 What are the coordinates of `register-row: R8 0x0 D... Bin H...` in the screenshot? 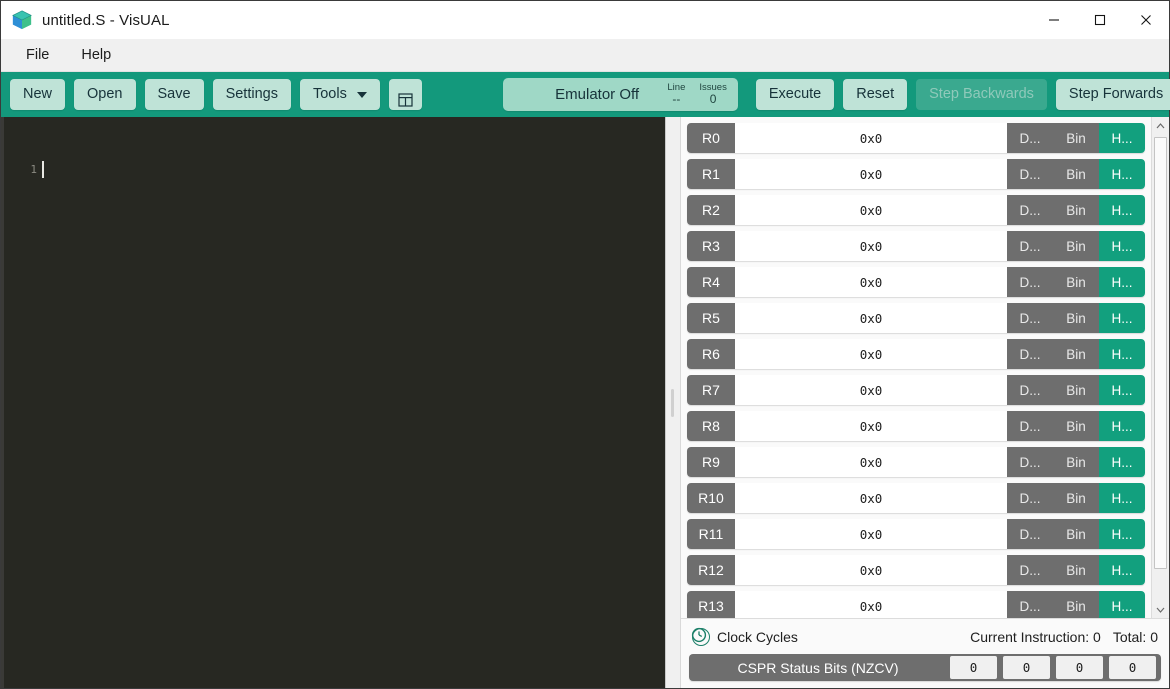 It's located at (916, 426).